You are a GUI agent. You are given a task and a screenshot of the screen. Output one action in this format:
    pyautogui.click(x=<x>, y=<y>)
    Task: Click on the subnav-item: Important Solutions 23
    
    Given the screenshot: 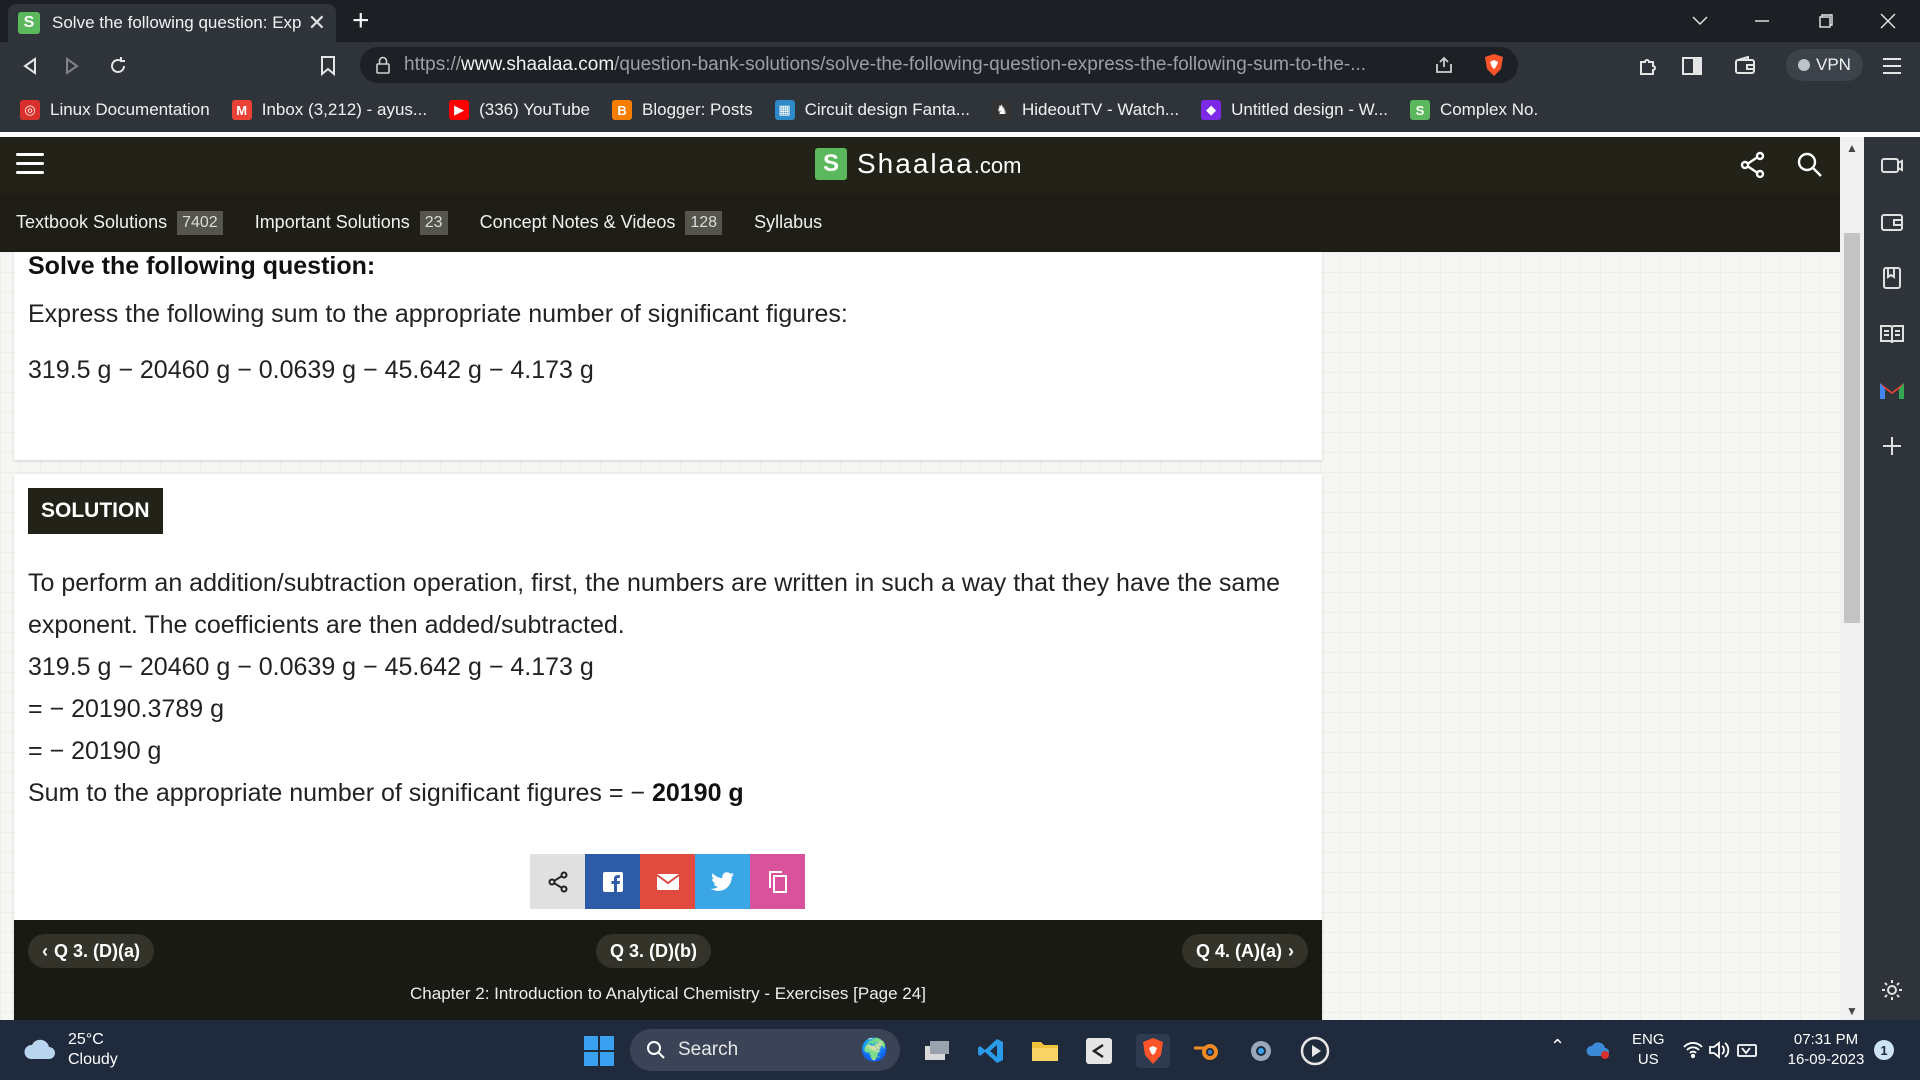 What is the action you would take?
    pyautogui.click(x=351, y=222)
    